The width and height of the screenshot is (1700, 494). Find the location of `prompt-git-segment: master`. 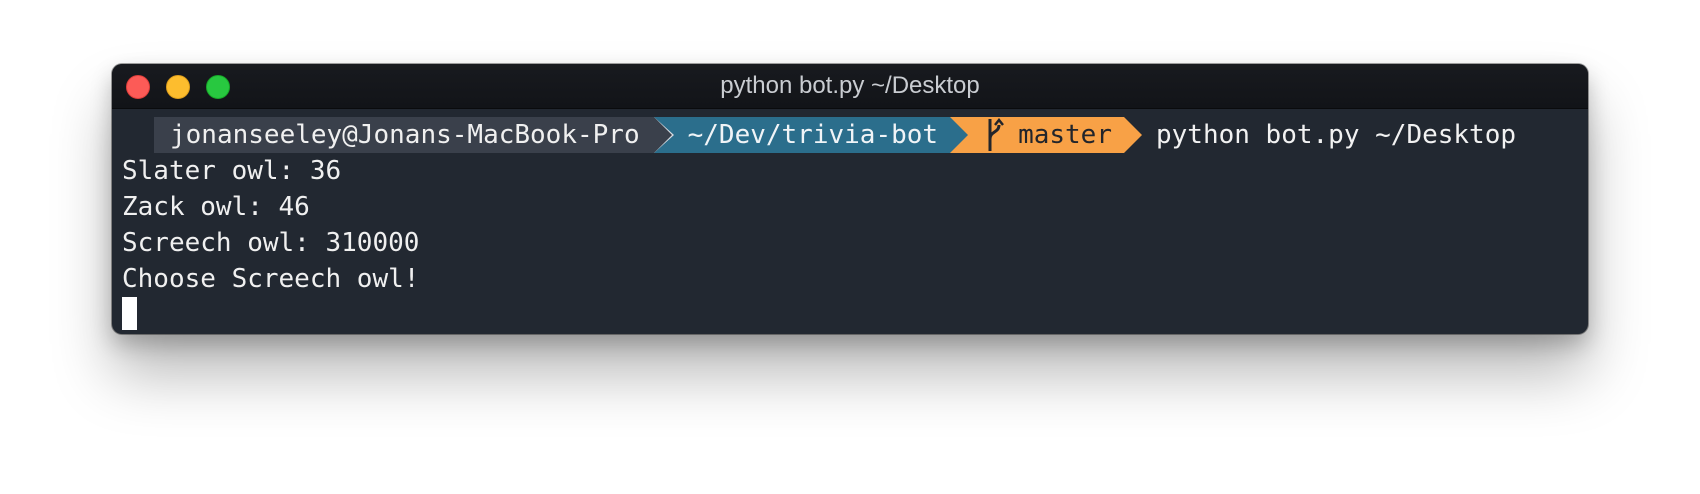

prompt-git-segment: master is located at coordinates (1046, 135).